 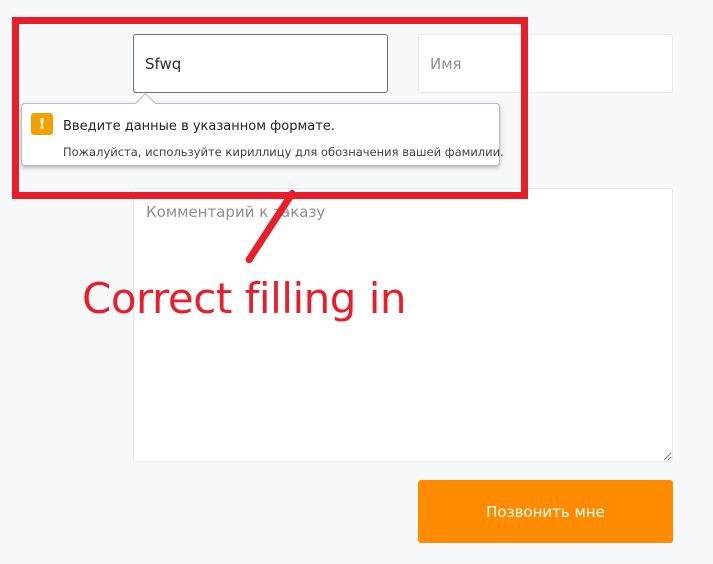 I want to click on name-input, so click(x=545, y=63).